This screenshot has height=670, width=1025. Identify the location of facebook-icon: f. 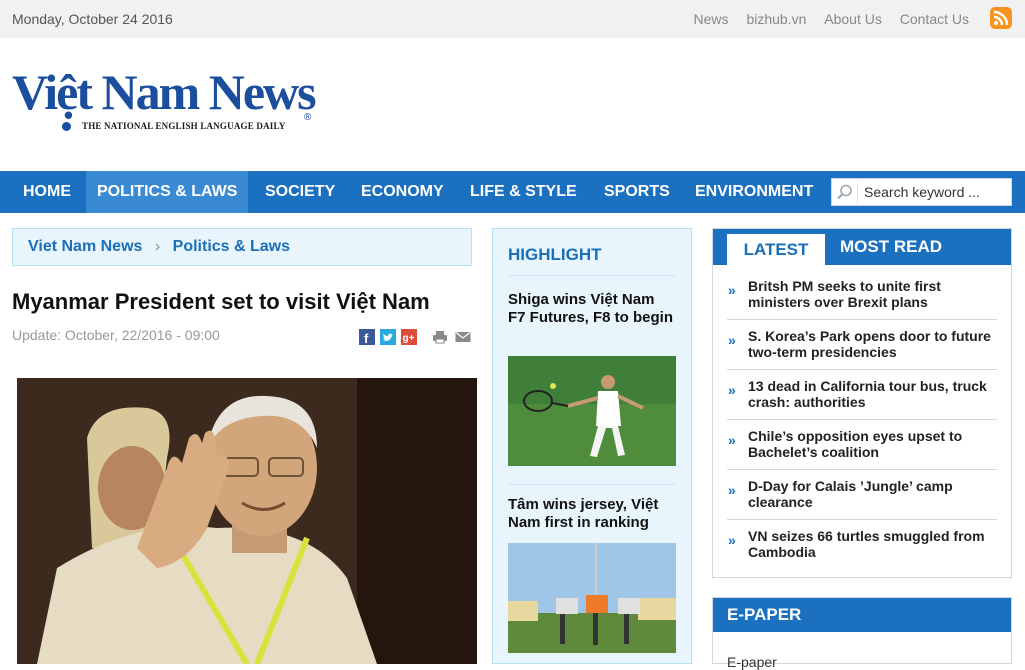
(367, 337).